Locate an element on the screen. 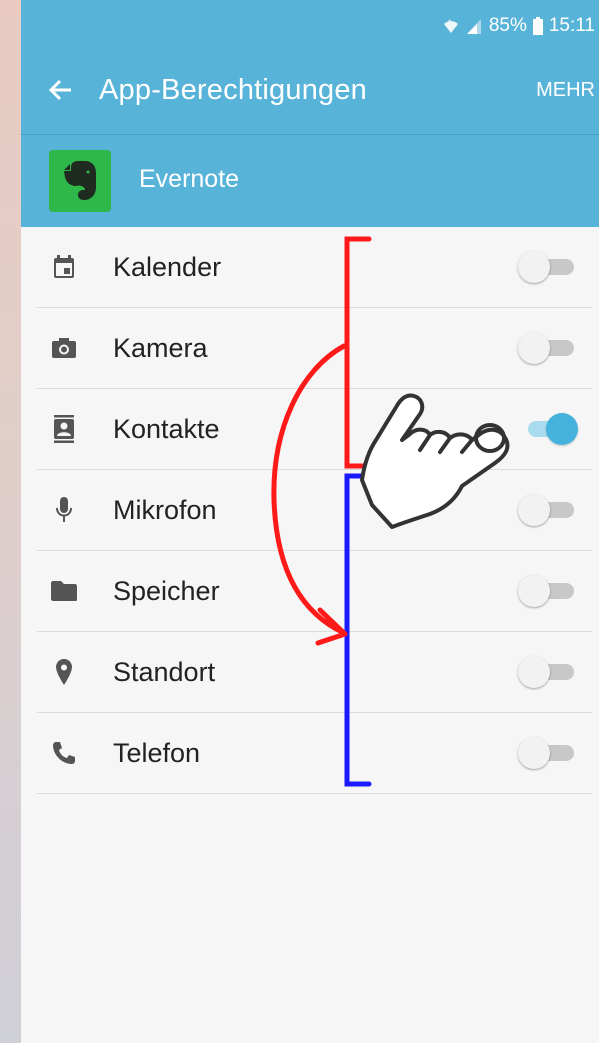  permission-row-kalender: Kalender is located at coordinates (314, 267).